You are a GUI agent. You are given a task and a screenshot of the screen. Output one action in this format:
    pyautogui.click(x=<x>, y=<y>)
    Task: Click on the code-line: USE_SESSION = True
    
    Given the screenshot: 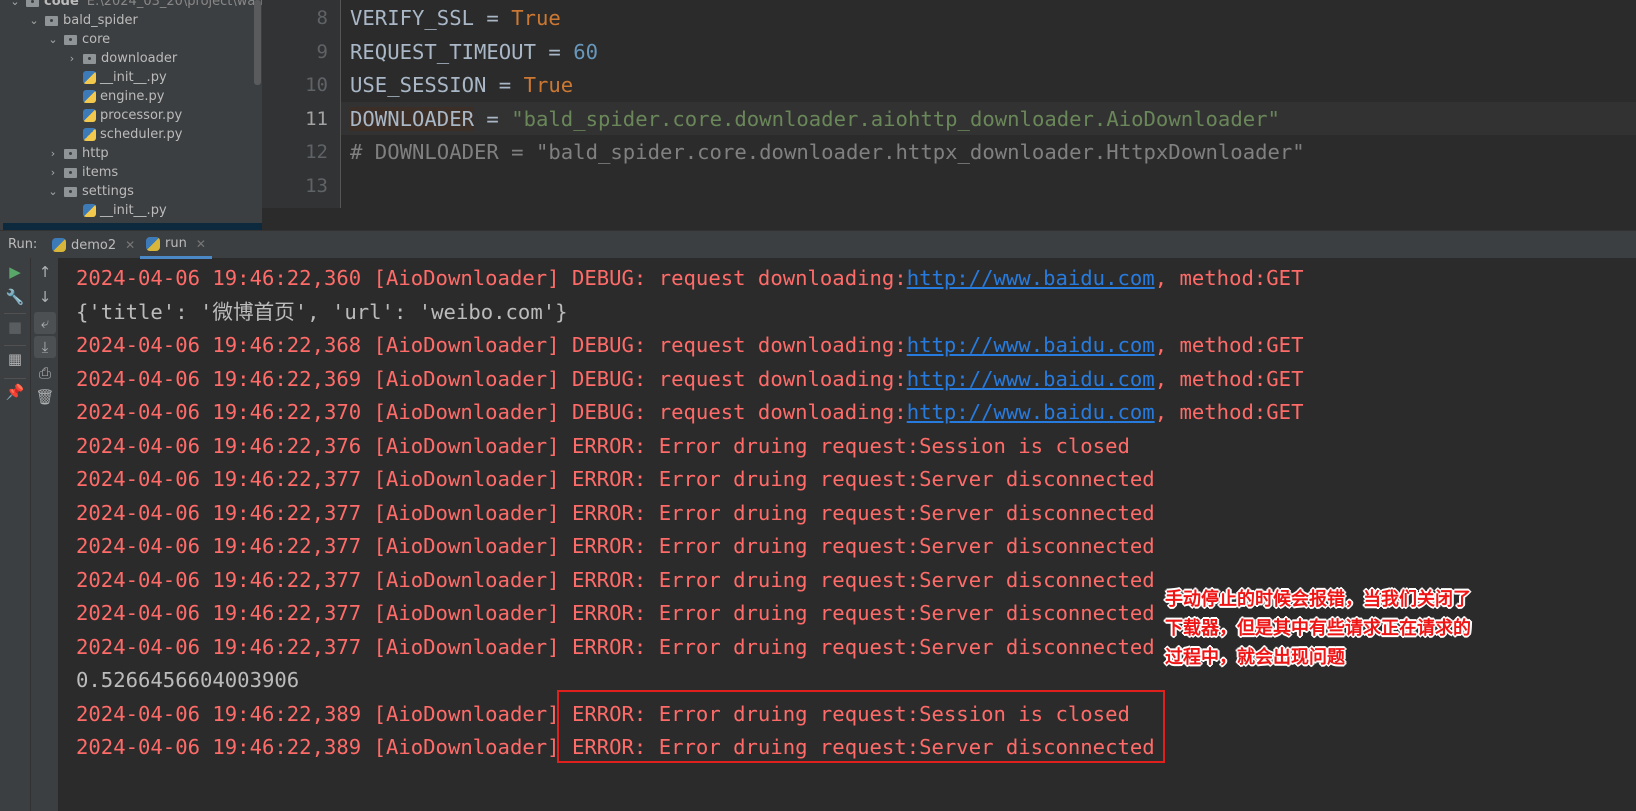 What is the action you would take?
    pyautogui.click(x=461, y=85)
    